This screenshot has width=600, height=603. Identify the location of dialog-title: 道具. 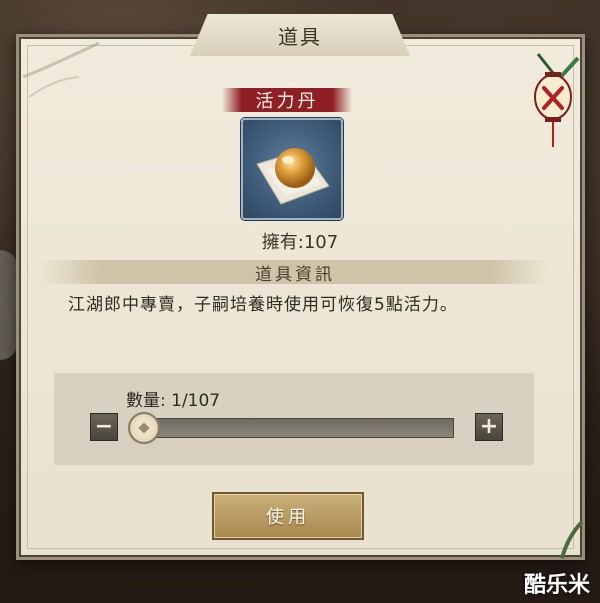
(300, 36).